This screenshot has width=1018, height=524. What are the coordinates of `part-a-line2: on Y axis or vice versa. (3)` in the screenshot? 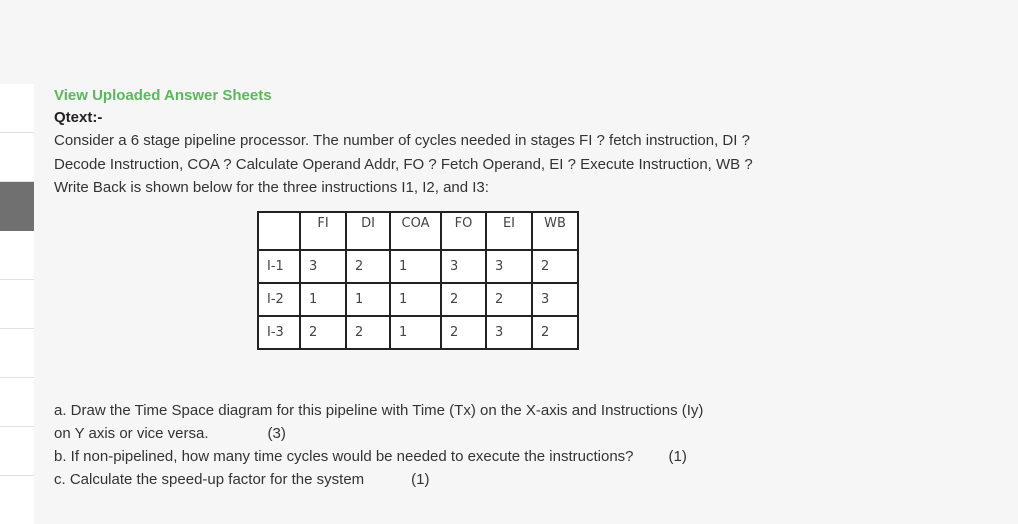 It's located at (434, 433).